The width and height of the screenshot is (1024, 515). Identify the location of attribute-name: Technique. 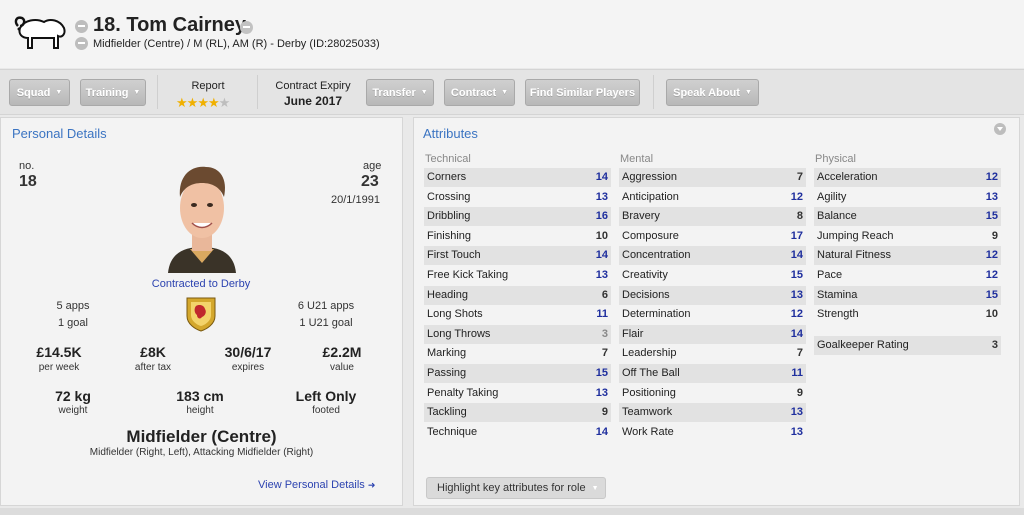
(452, 431).